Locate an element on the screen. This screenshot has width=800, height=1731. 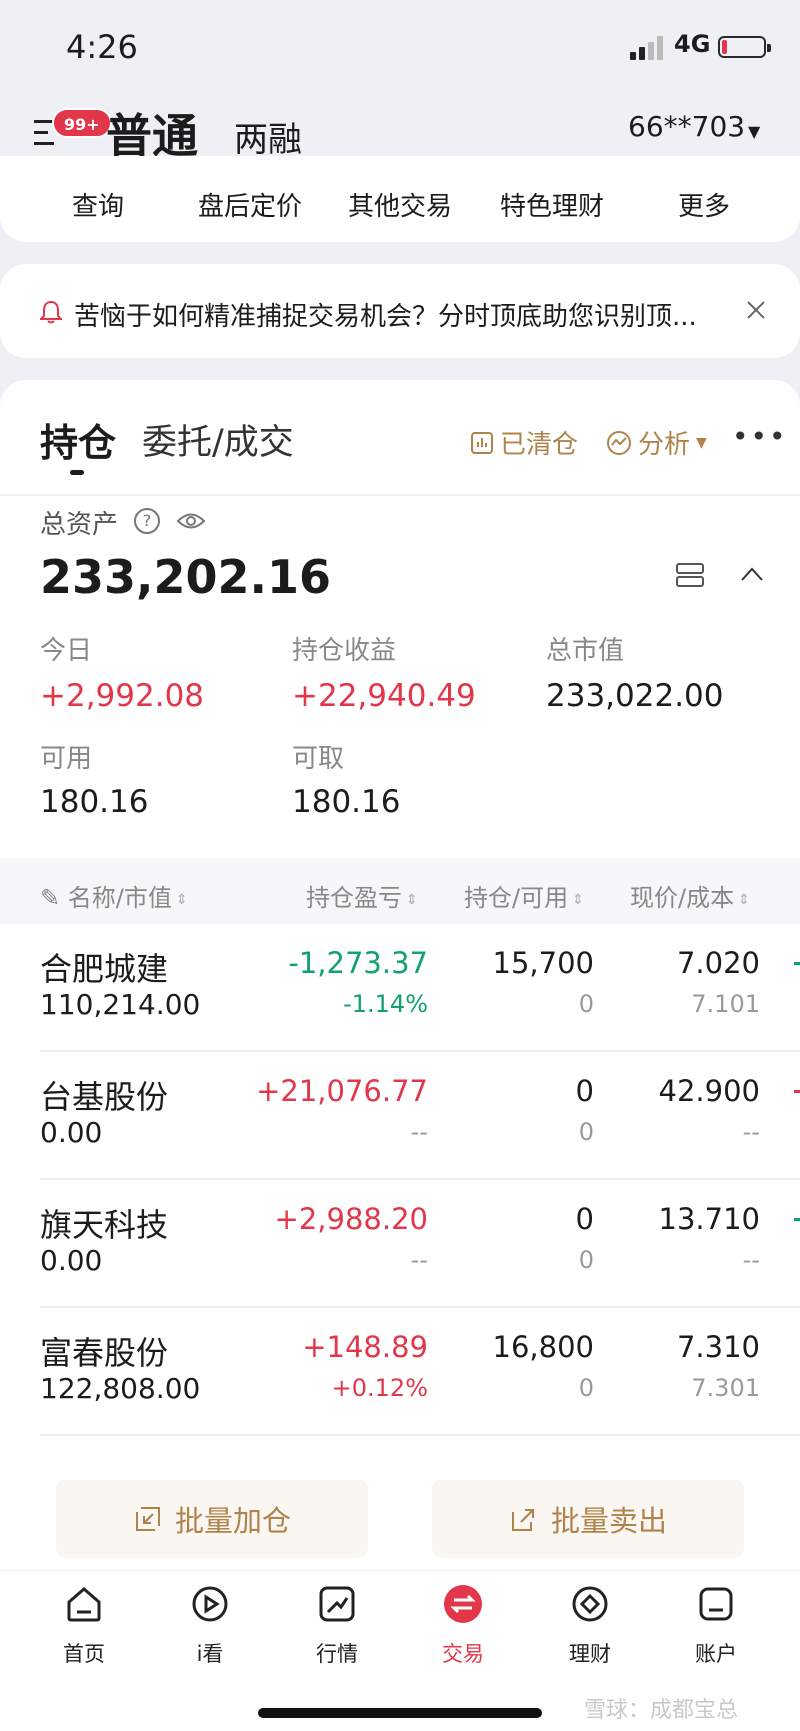
help-icon: ? is located at coordinates (147, 521).